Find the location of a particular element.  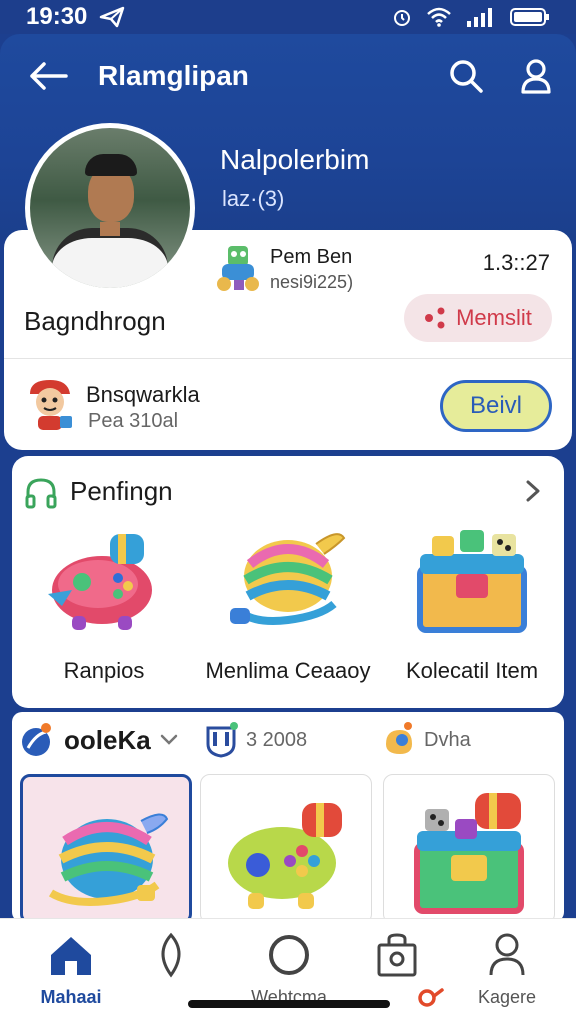

leaf-icon is located at coordinates (171, 955).